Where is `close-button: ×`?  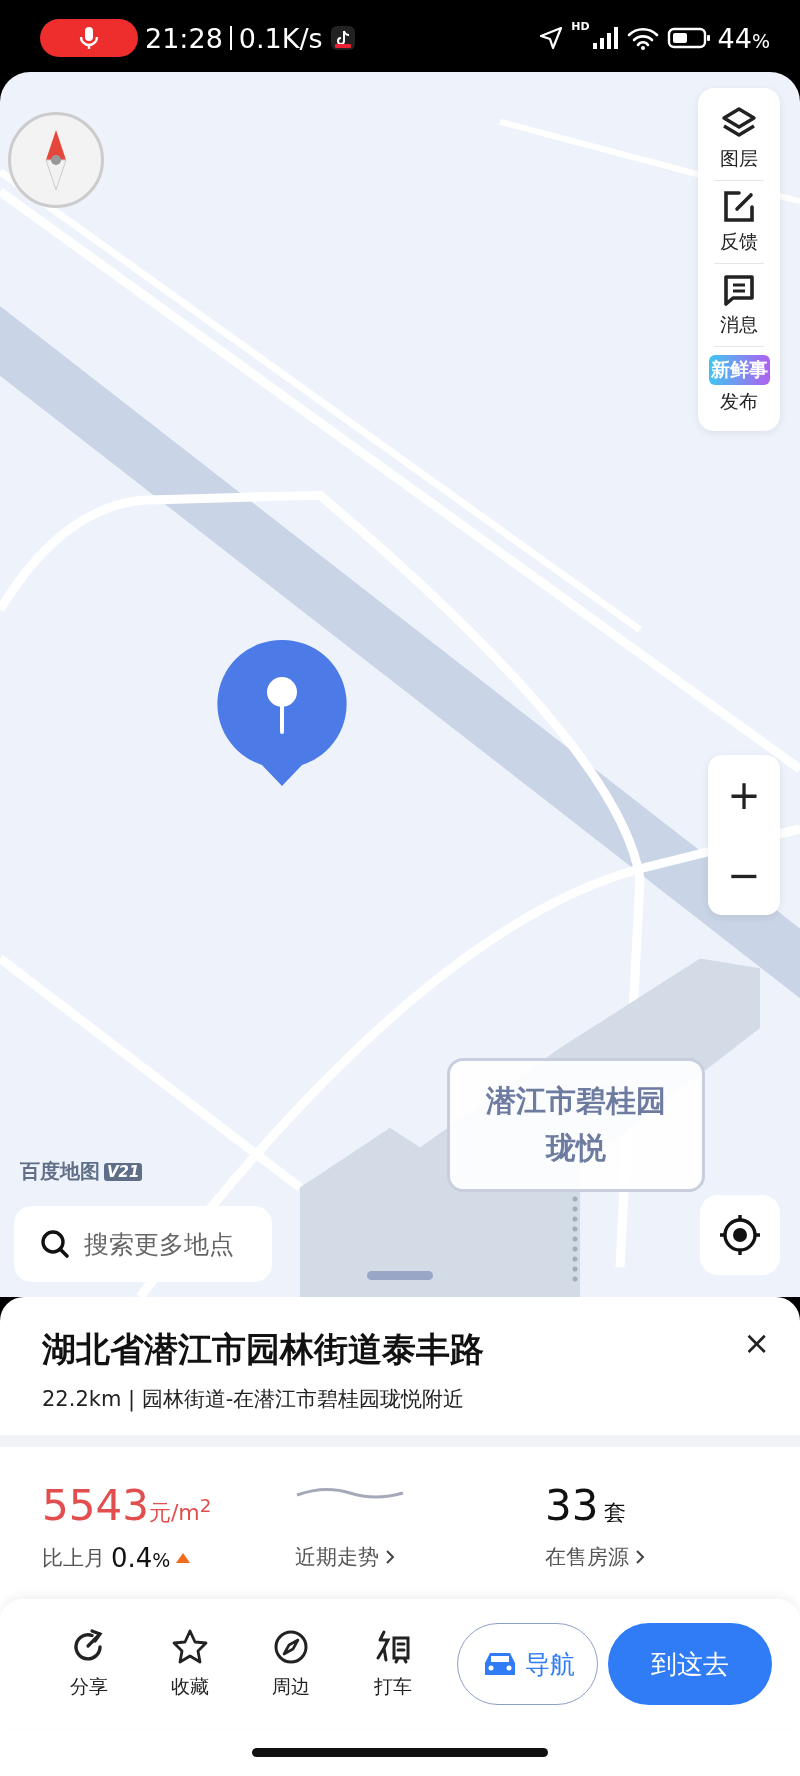
close-button: × is located at coordinates (756, 1343).